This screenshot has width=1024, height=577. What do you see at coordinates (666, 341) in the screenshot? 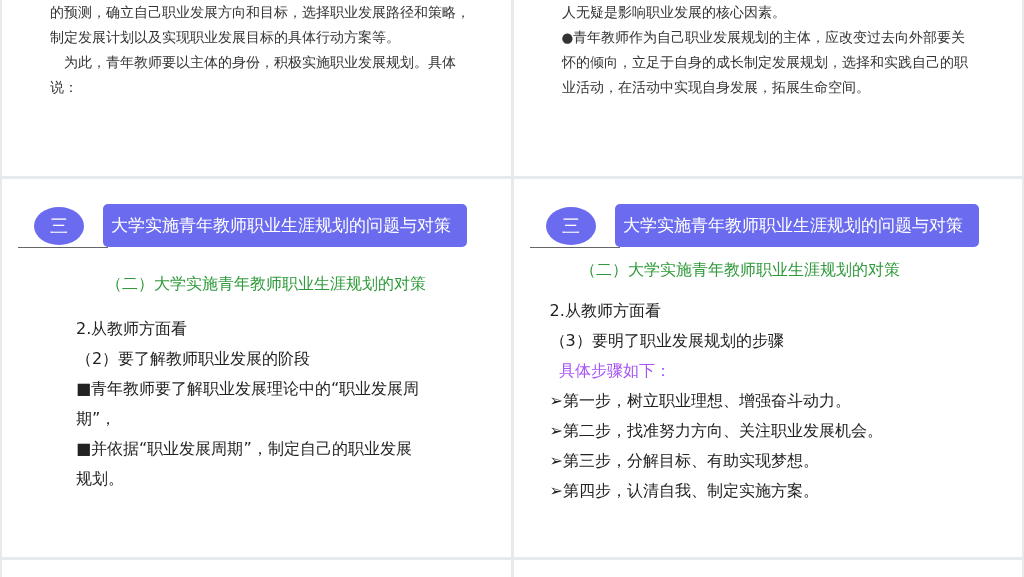
I see `slide-text: （3）要明了职业发展规划的步骤` at bounding box center [666, 341].